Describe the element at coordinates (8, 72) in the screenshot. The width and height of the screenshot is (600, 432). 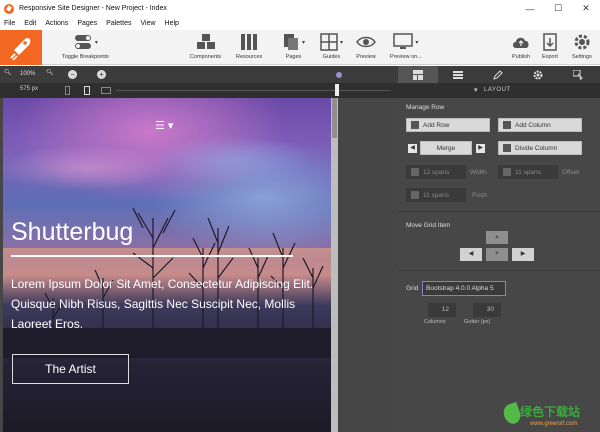
I see `zoom-magnifier-icon: 🔍︎` at that location.